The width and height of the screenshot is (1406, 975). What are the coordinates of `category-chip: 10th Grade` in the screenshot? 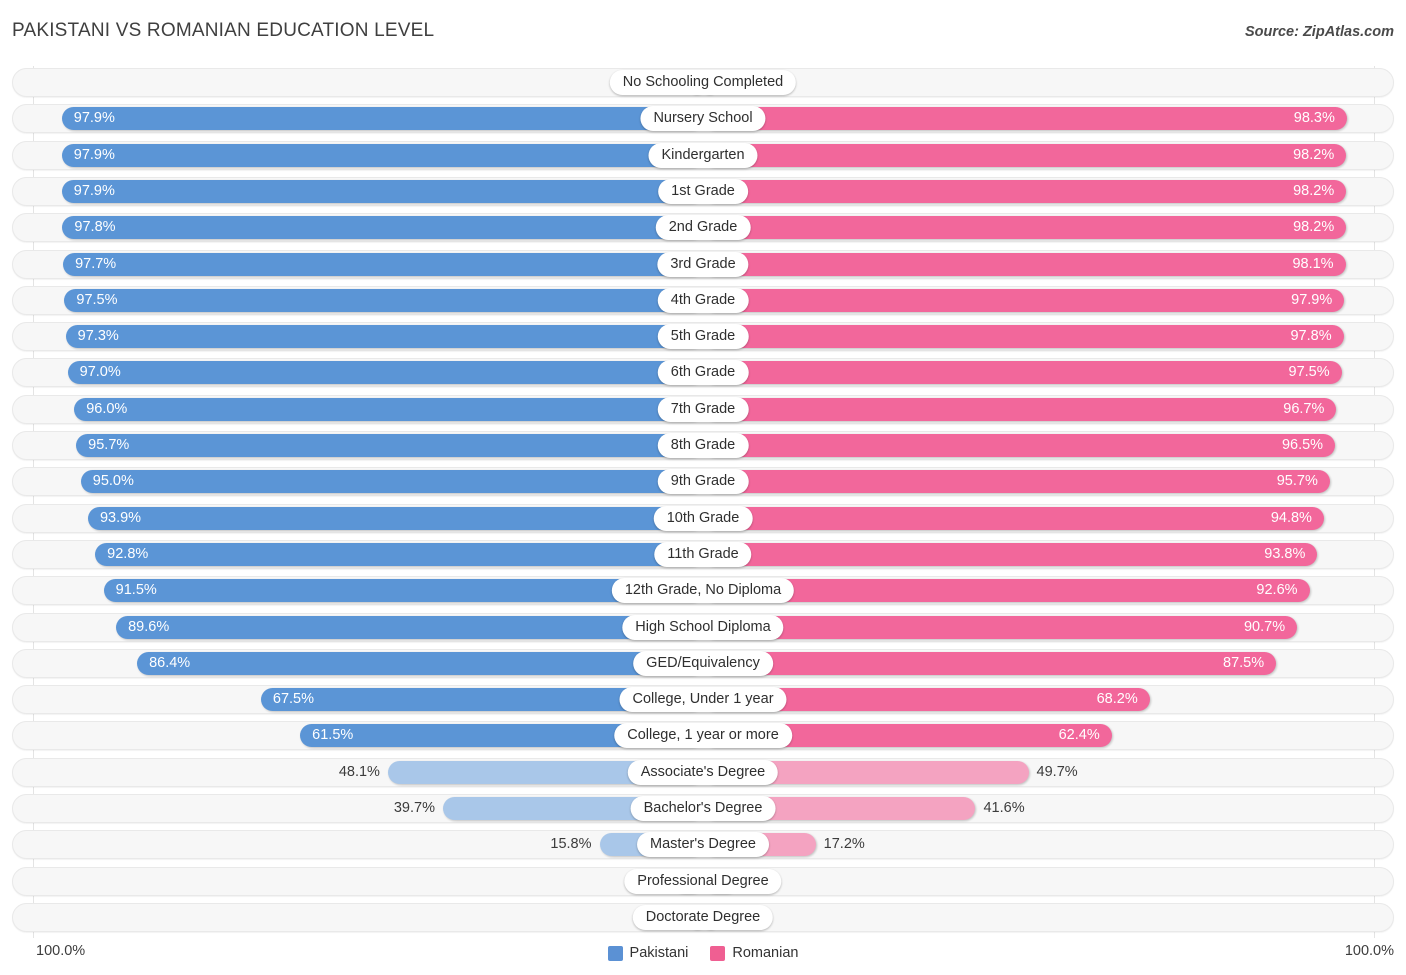 It's located at (703, 518).